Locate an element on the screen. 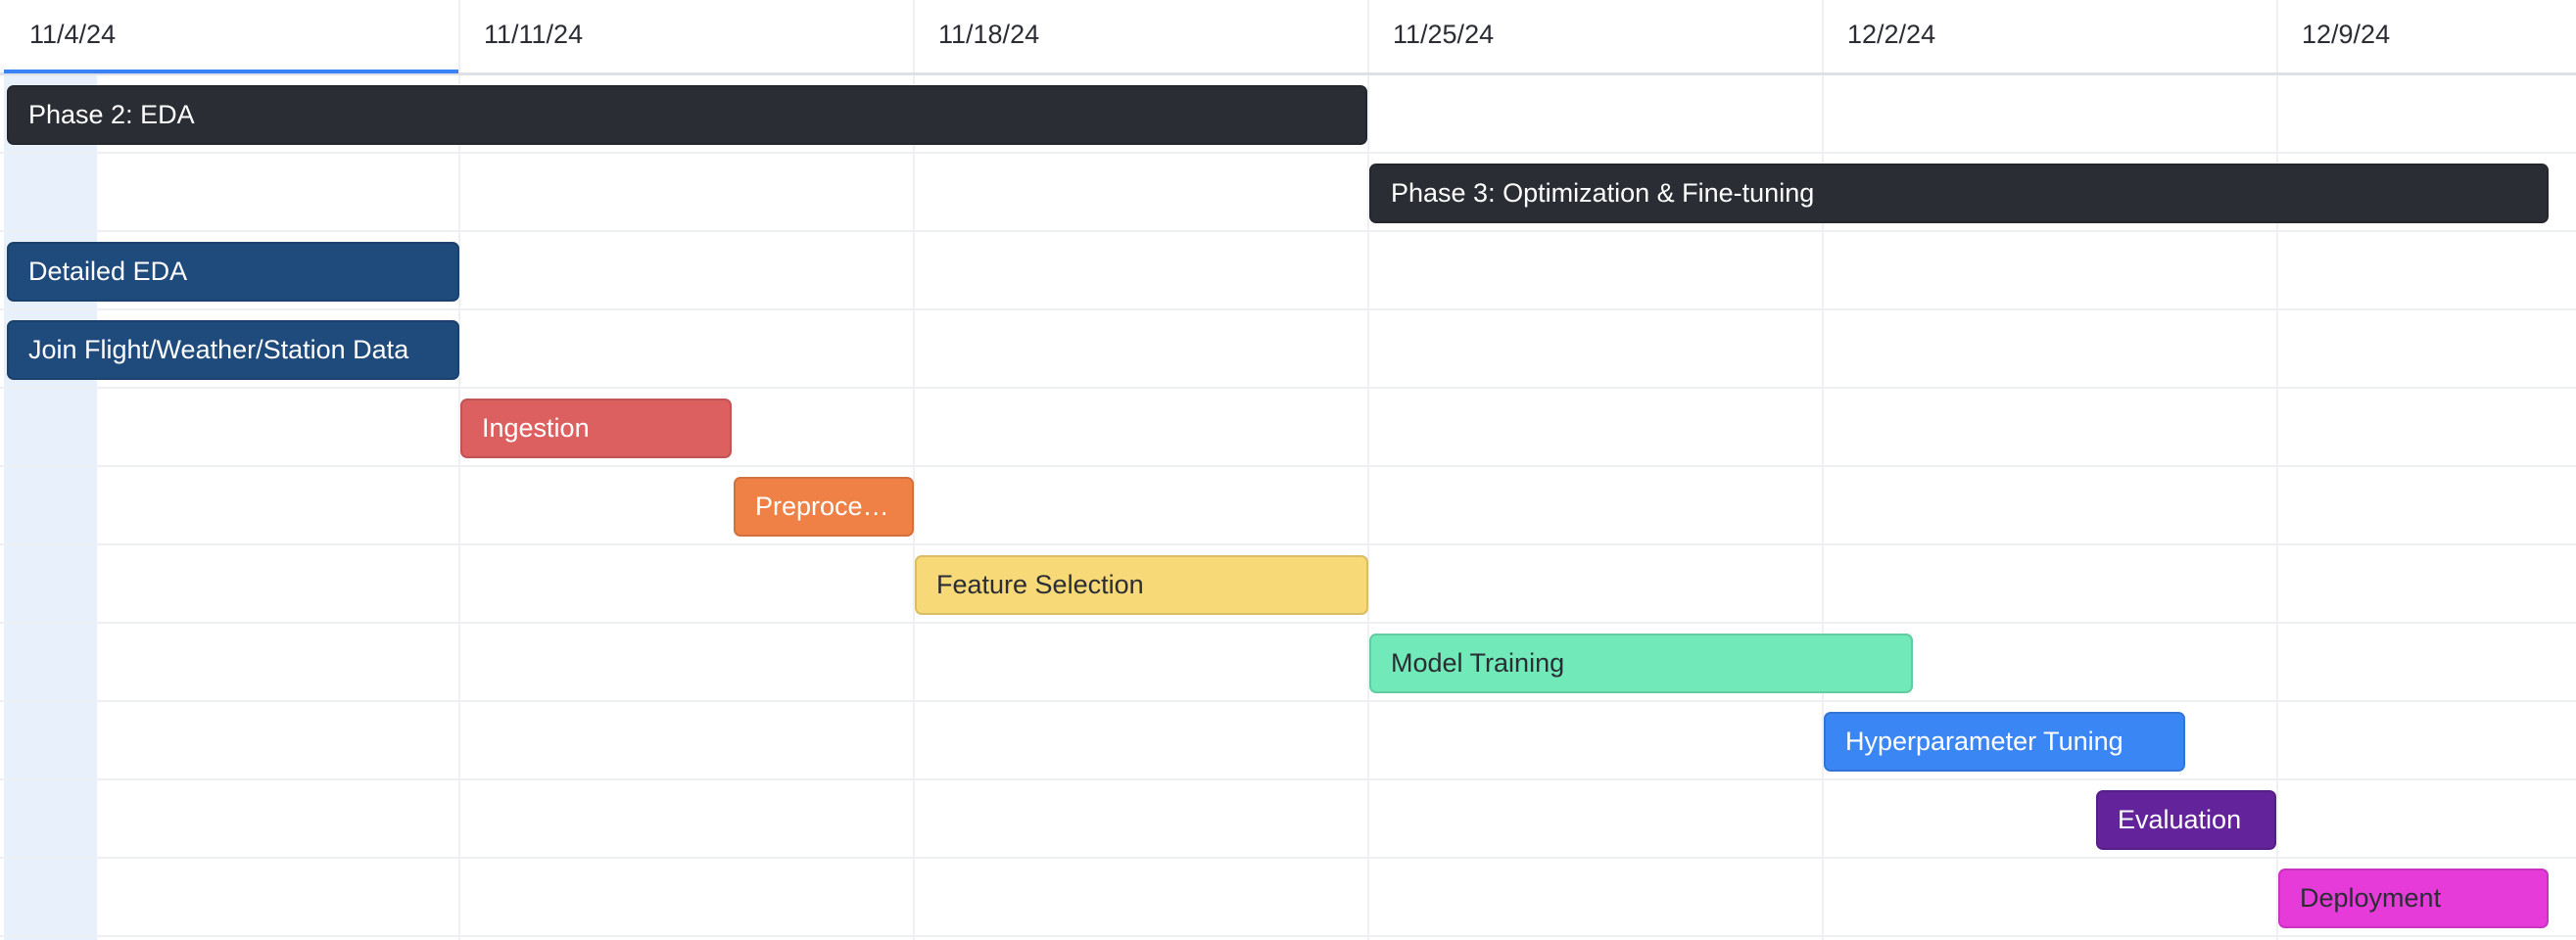 The image size is (2576, 940). detailed-eda-bar: Detailed EDA is located at coordinates (233, 272).